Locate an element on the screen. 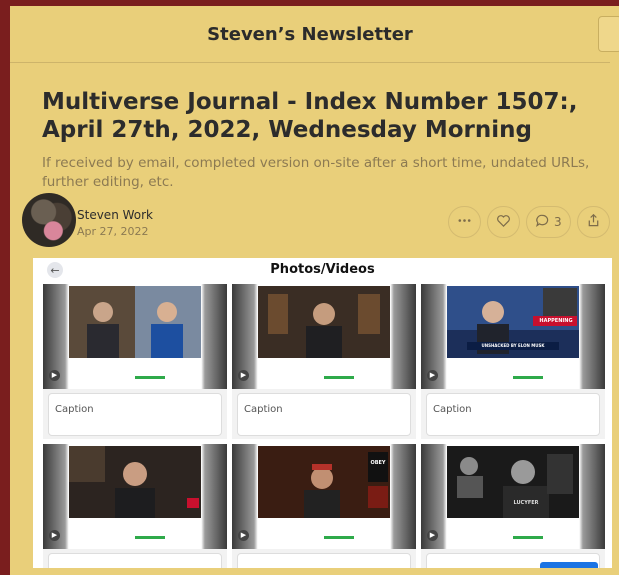 This screenshot has height=575, width=619. media-card: ▶ is located at coordinates (135, 506).